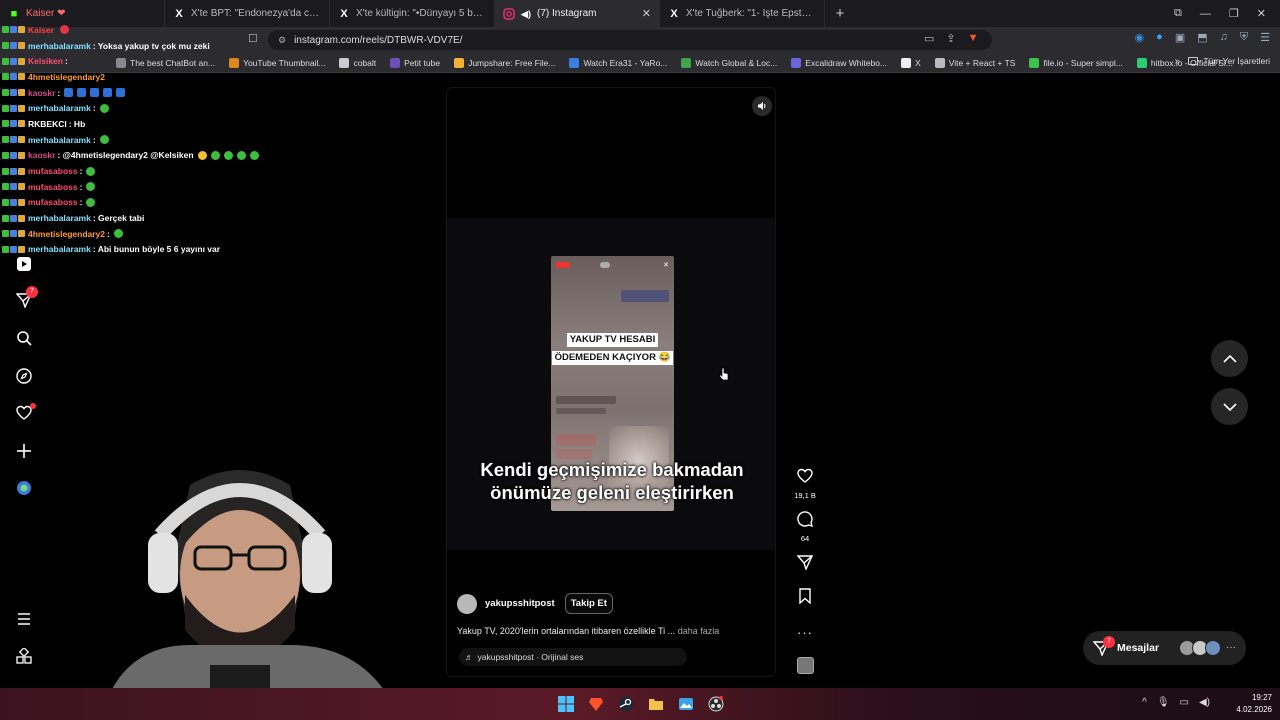  Describe the element at coordinates (82, 93) in the screenshot. I see `chat-emote-icon` at that location.